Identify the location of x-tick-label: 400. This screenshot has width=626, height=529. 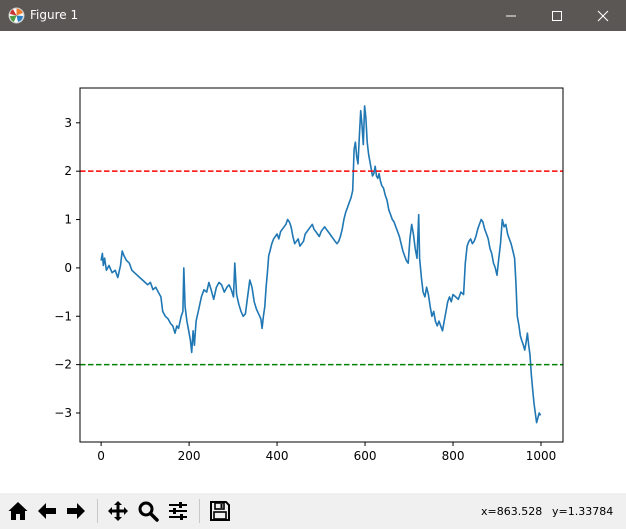
(277, 456).